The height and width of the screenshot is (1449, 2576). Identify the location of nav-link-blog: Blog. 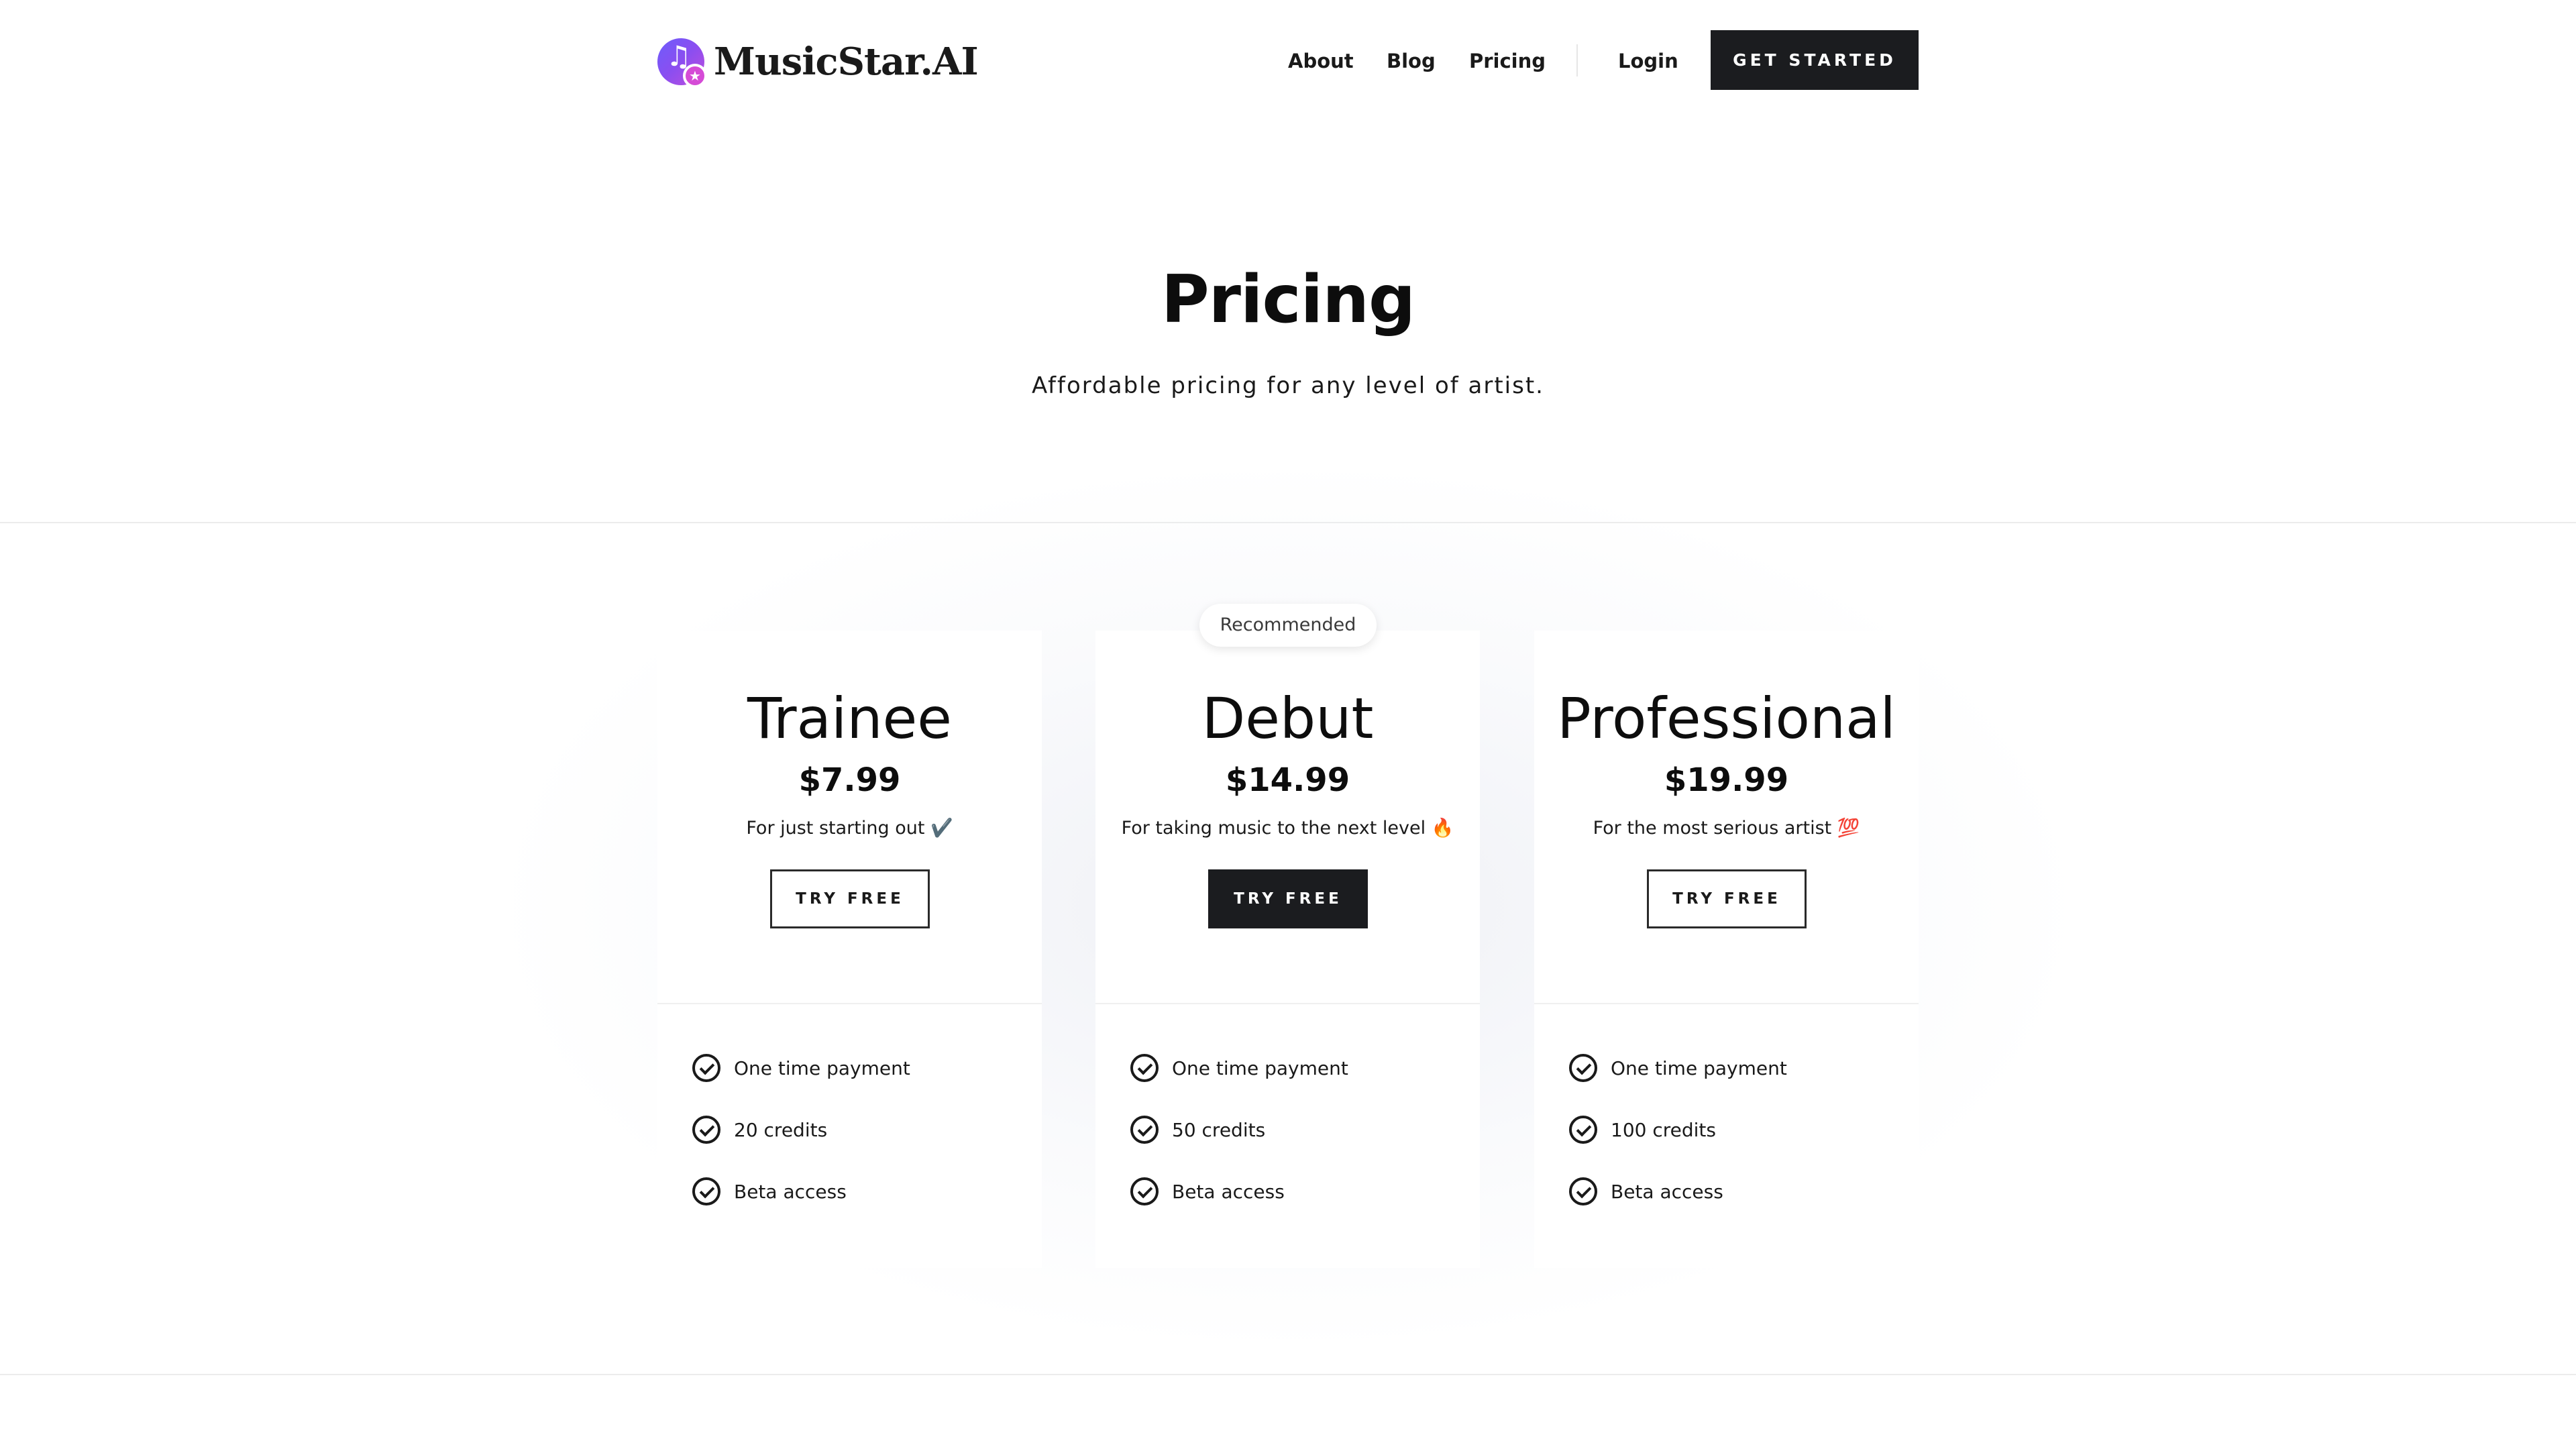
(1411, 61).